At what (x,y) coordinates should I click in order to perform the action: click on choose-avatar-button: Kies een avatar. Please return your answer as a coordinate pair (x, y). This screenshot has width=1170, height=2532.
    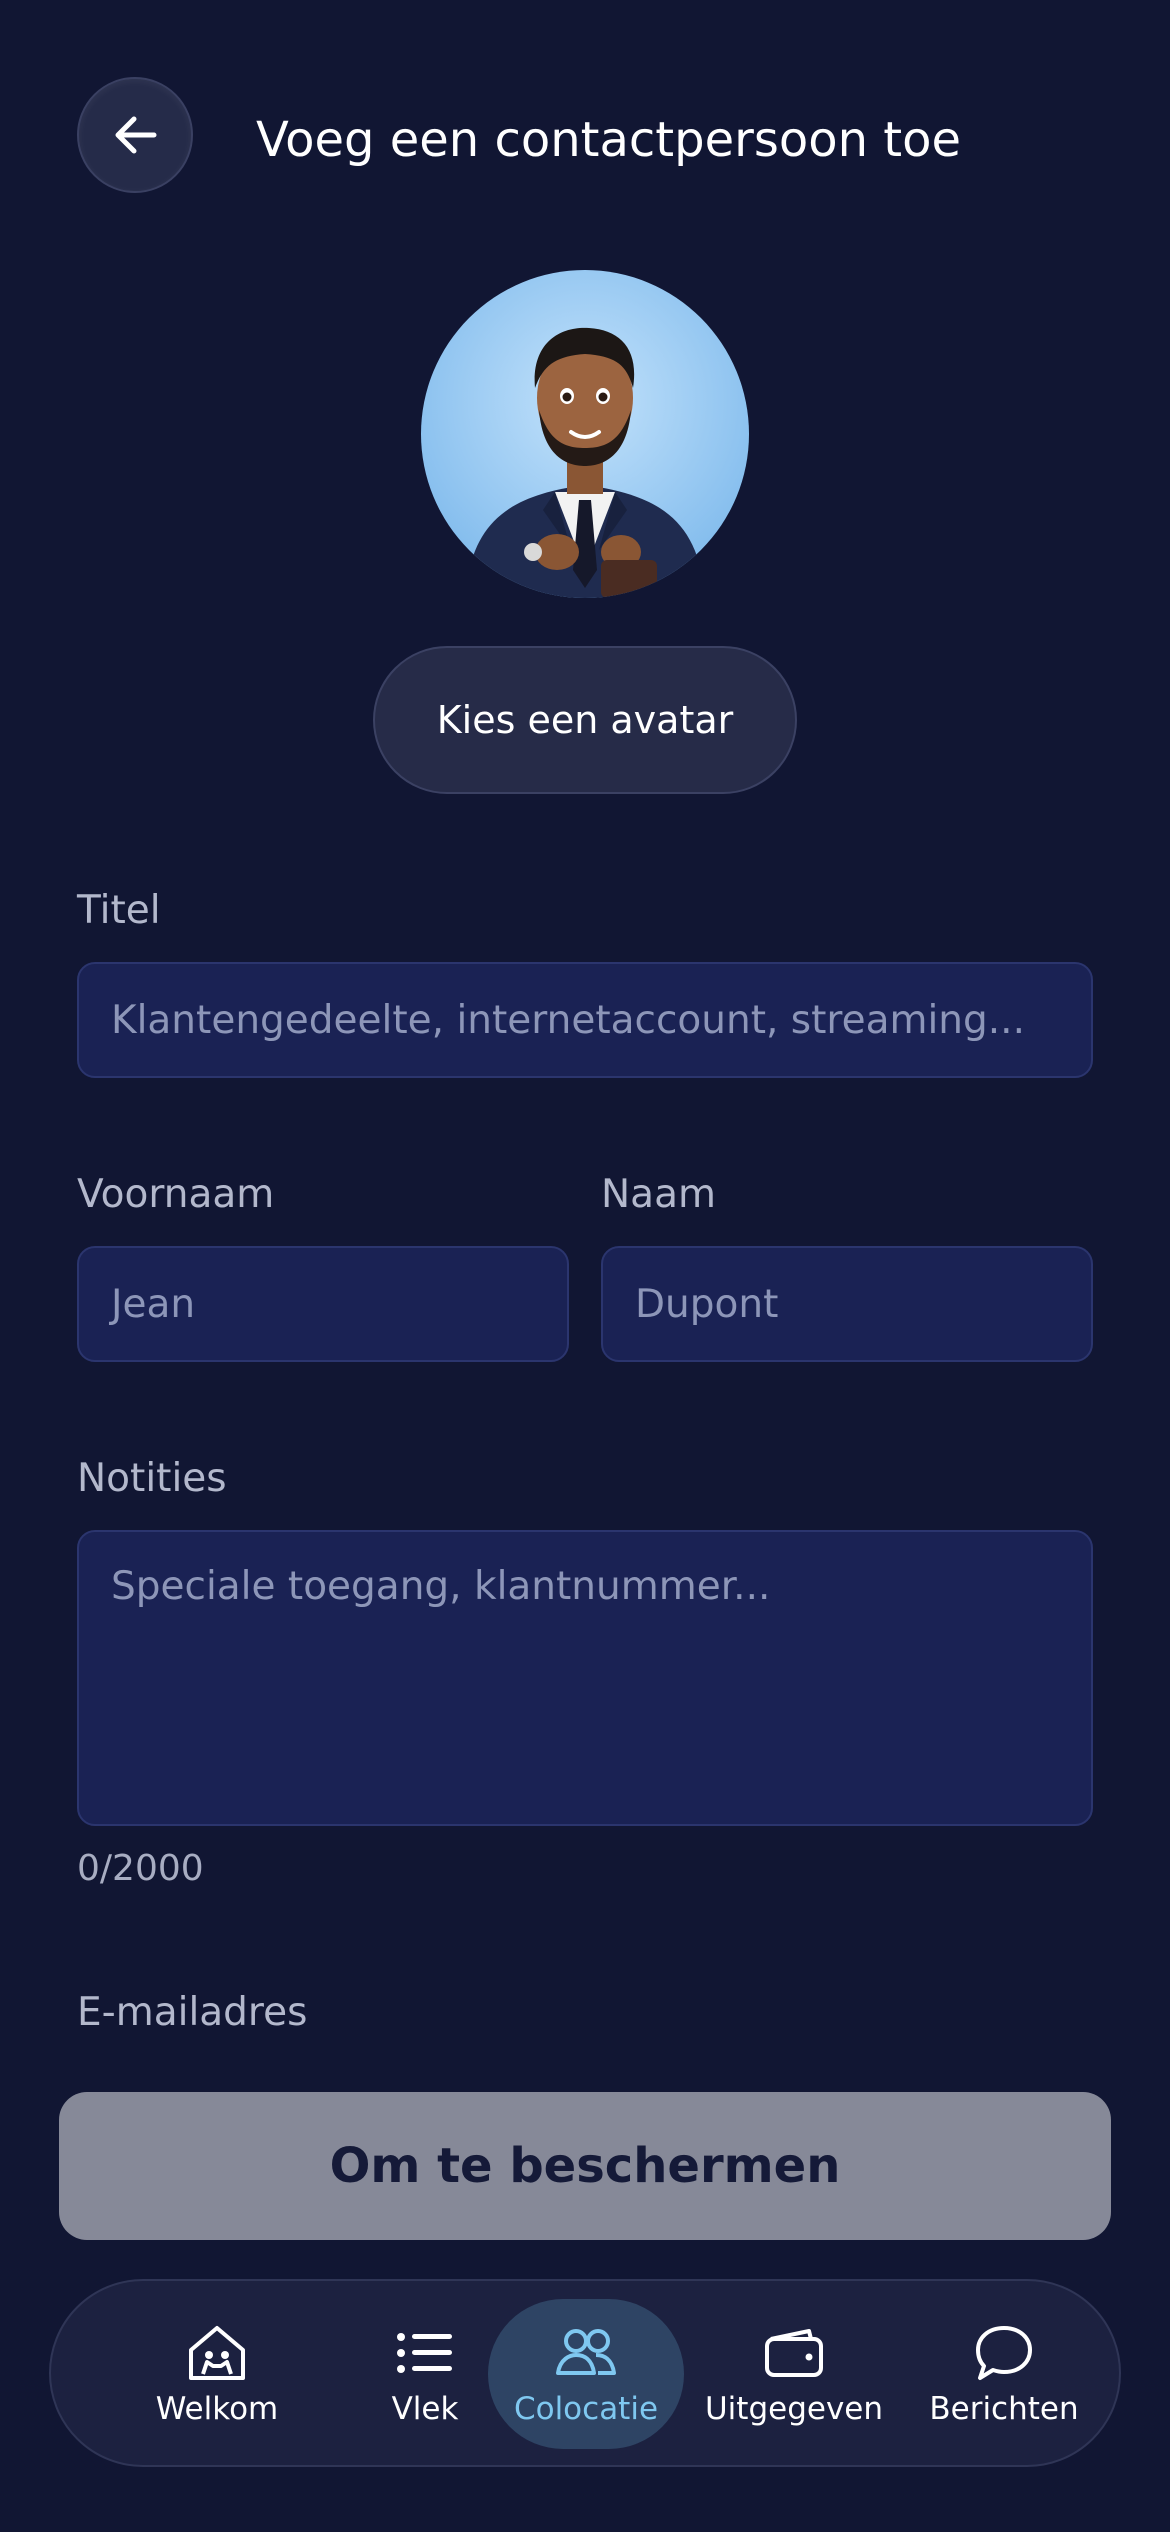
    Looking at the image, I should click on (585, 720).